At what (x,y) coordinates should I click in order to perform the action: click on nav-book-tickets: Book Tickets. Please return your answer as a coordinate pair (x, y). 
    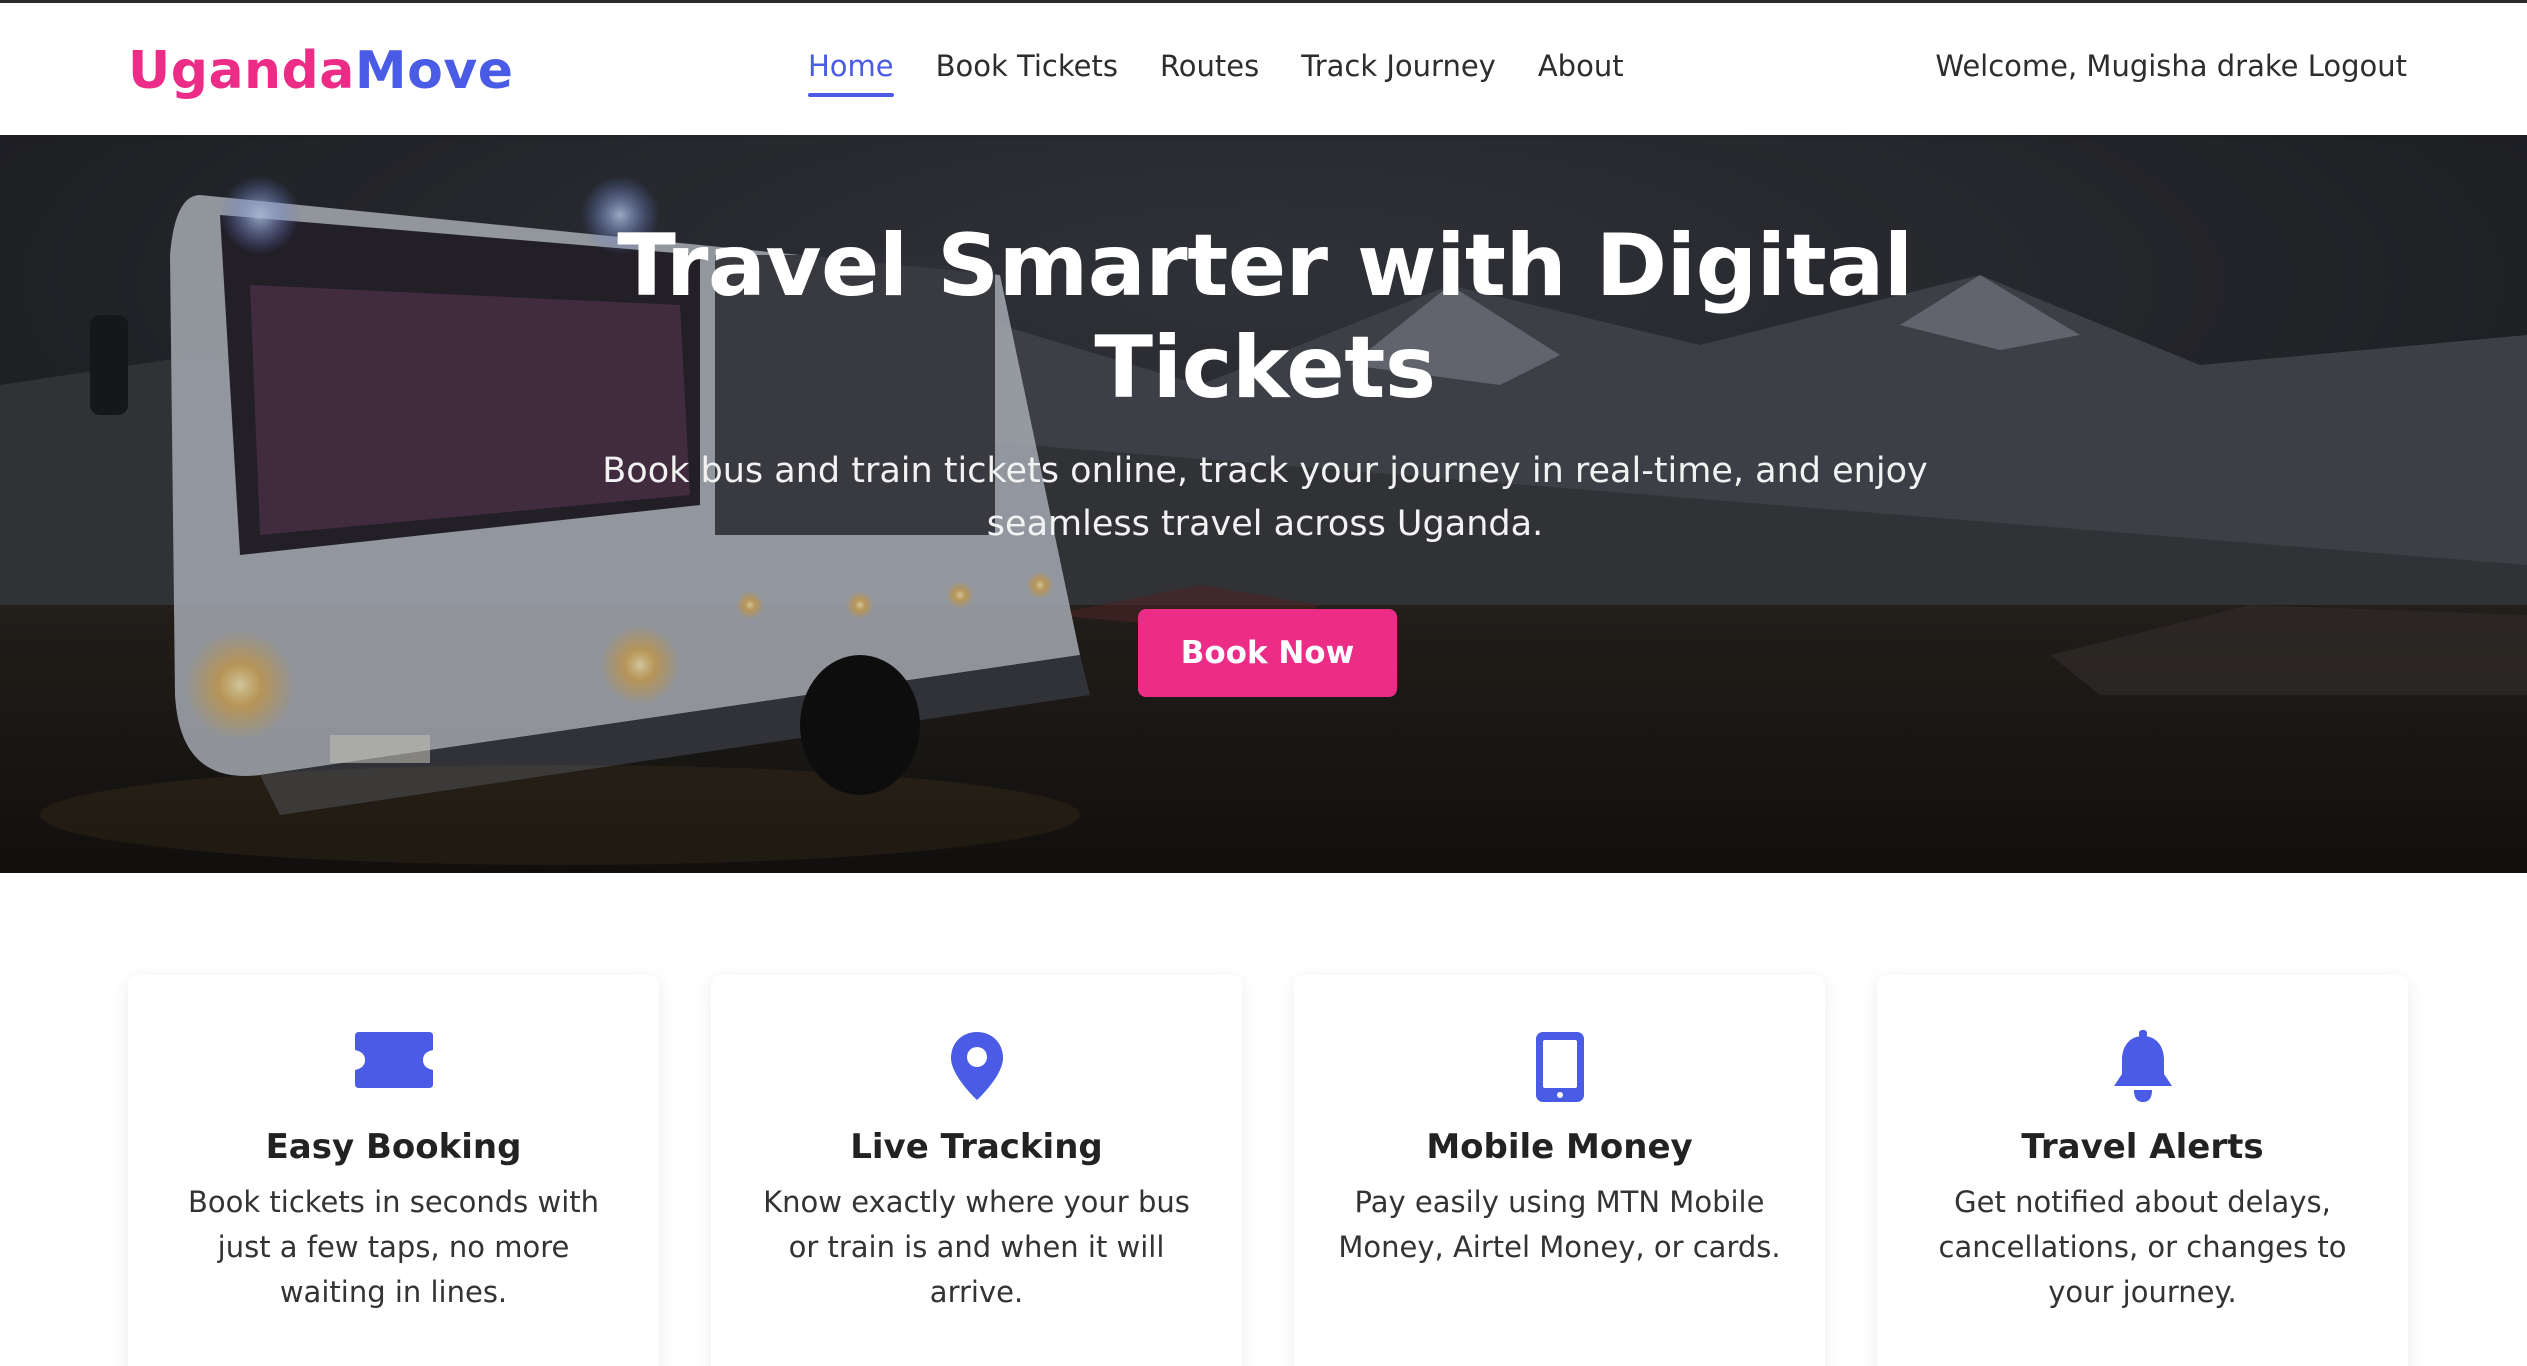
    Looking at the image, I should click on (1027, 73).